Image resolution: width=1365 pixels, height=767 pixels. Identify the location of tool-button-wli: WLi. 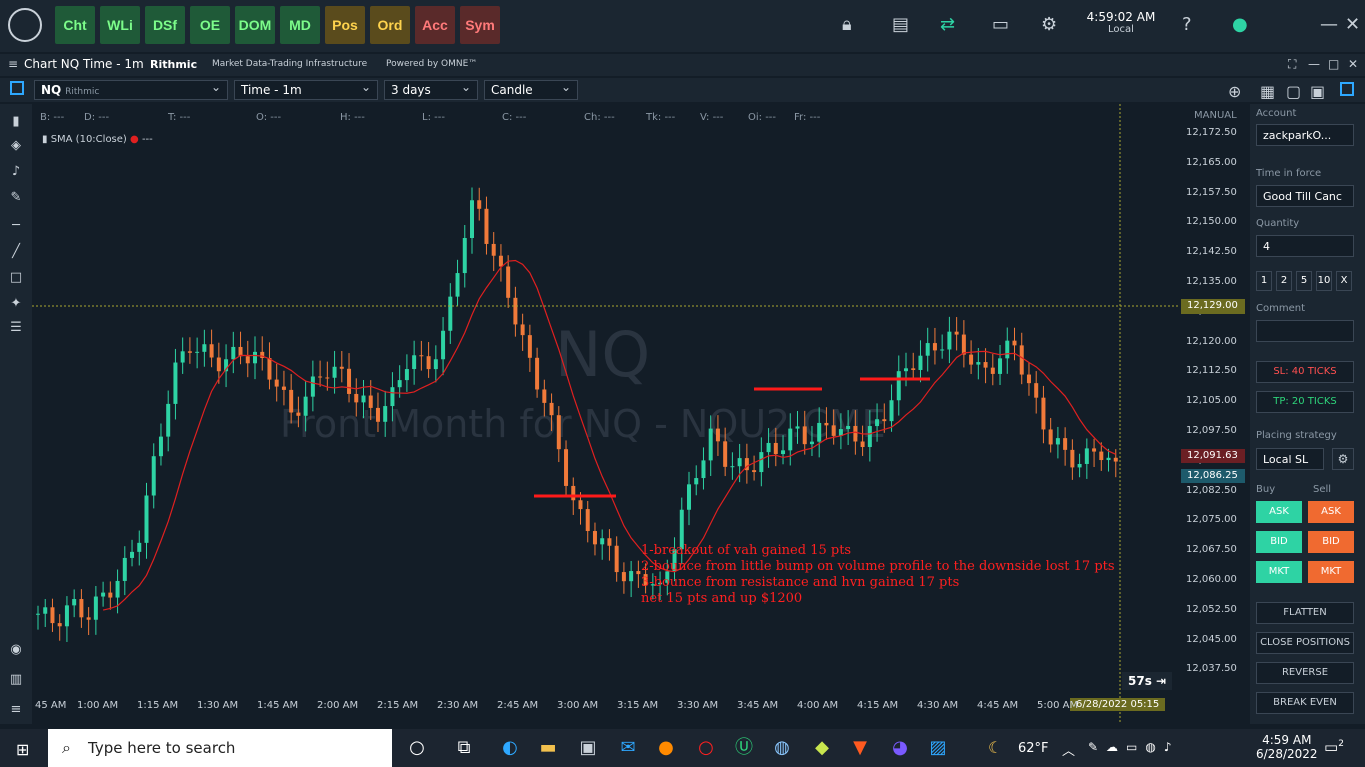
(120, 25).